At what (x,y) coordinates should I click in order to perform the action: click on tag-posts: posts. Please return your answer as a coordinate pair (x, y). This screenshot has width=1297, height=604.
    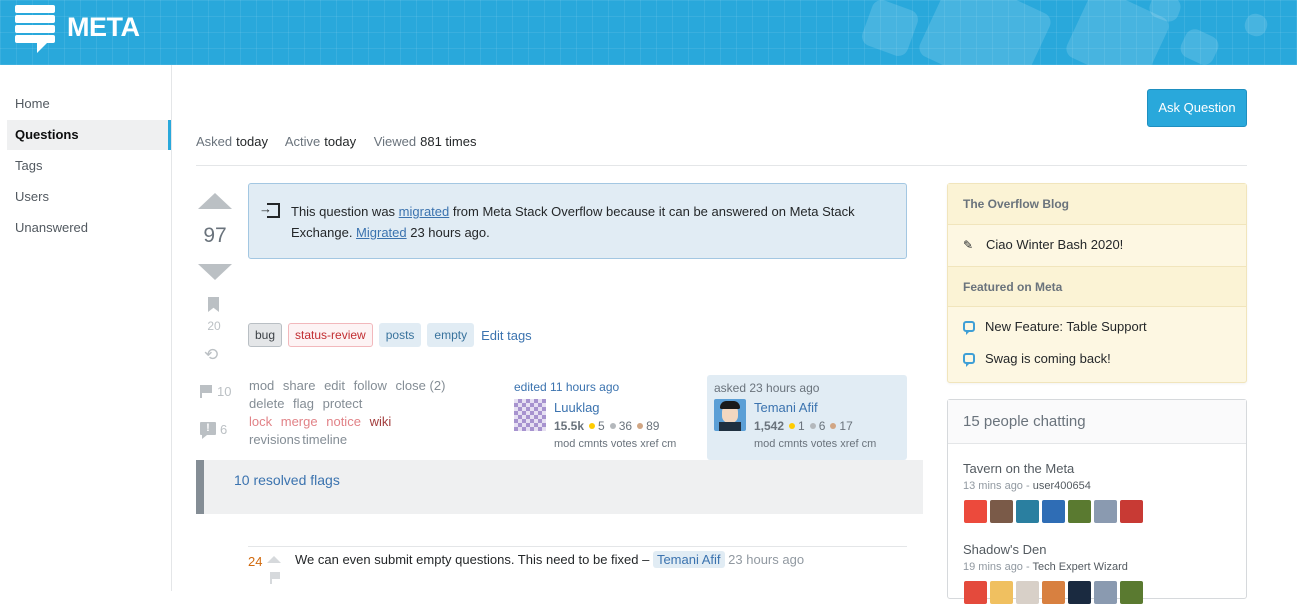
    Looking at the image, I should click on (400, 335).